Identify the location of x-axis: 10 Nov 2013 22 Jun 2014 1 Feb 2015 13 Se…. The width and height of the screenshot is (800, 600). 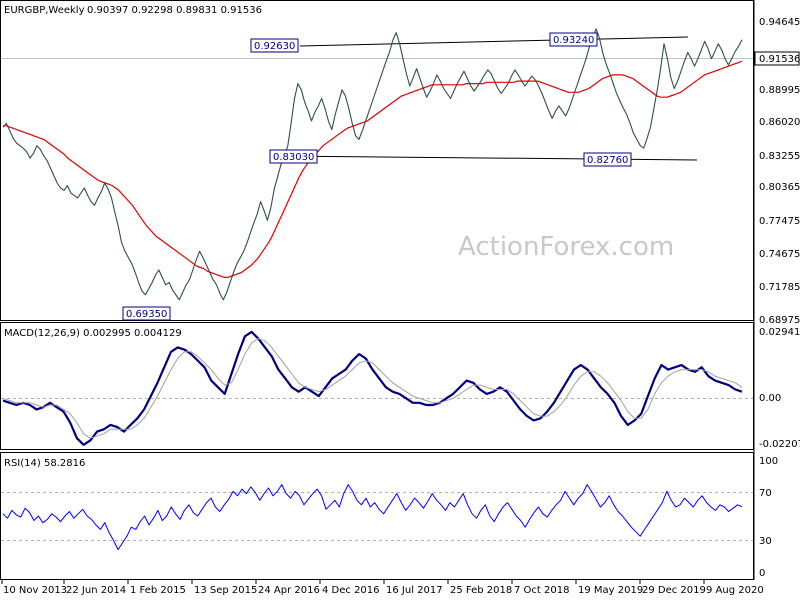
(382, 588).